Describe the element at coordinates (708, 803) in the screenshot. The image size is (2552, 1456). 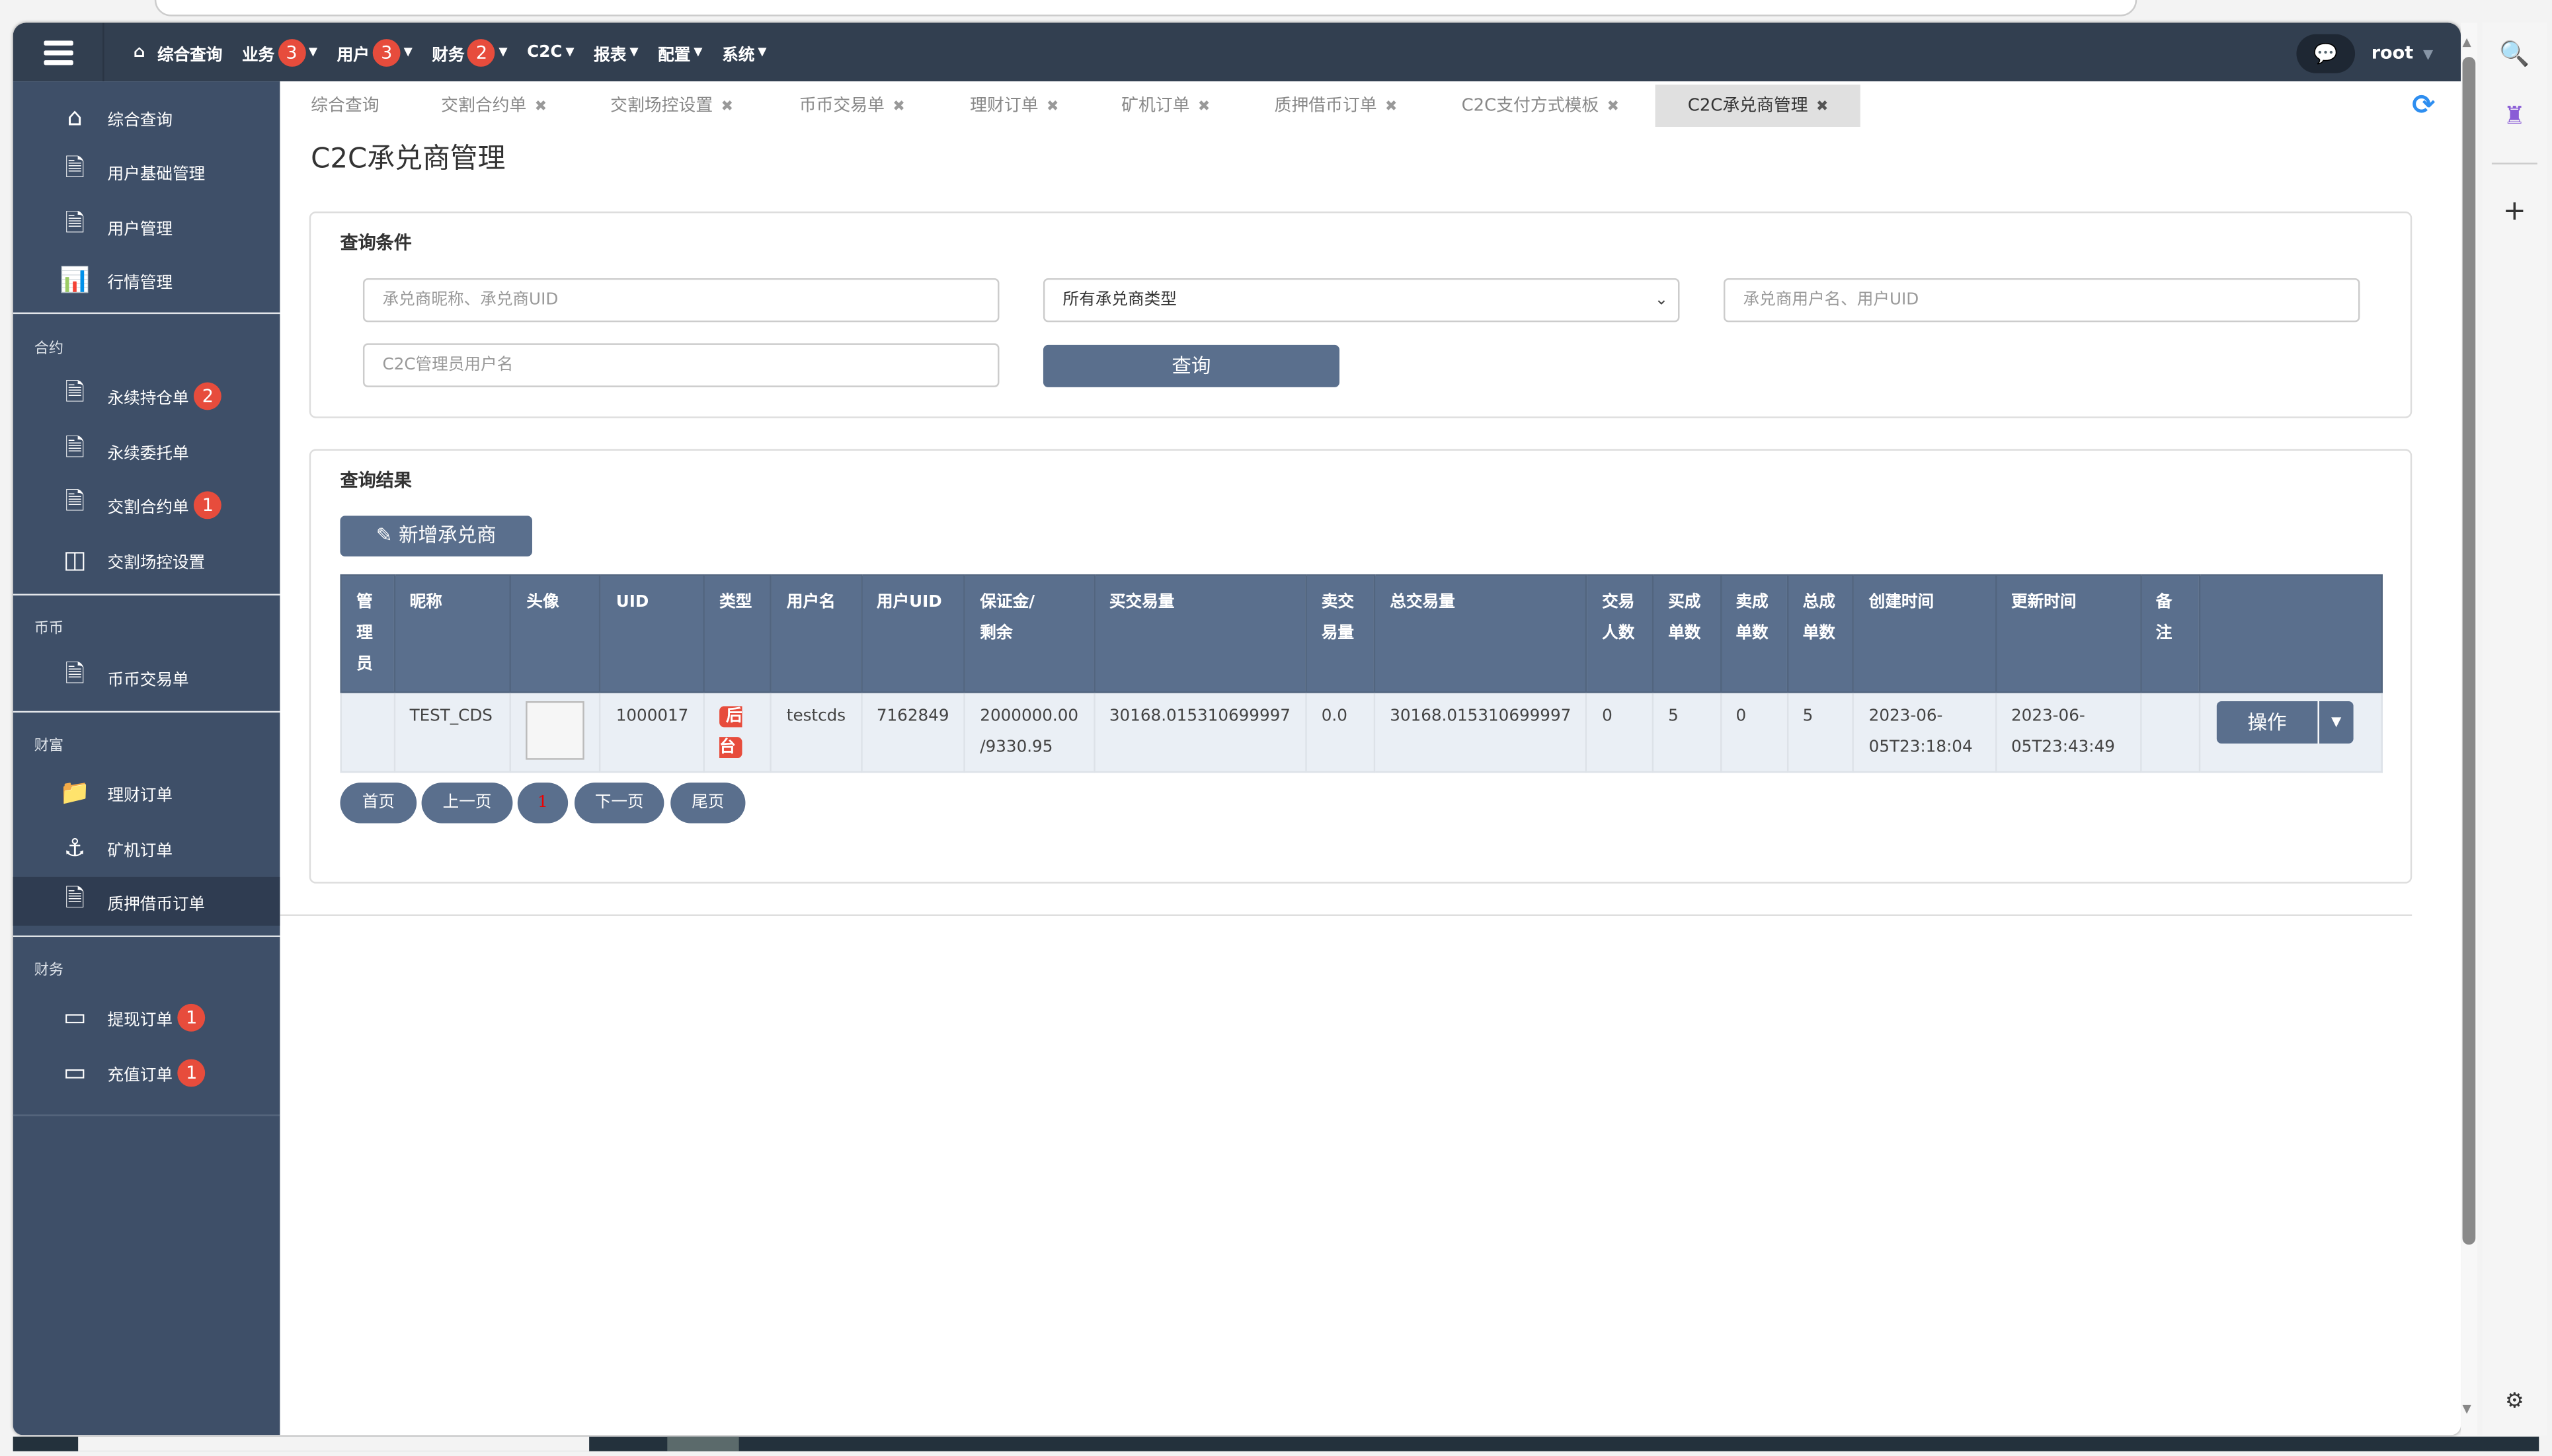
I see `page-last-button: 尾页` at that location.